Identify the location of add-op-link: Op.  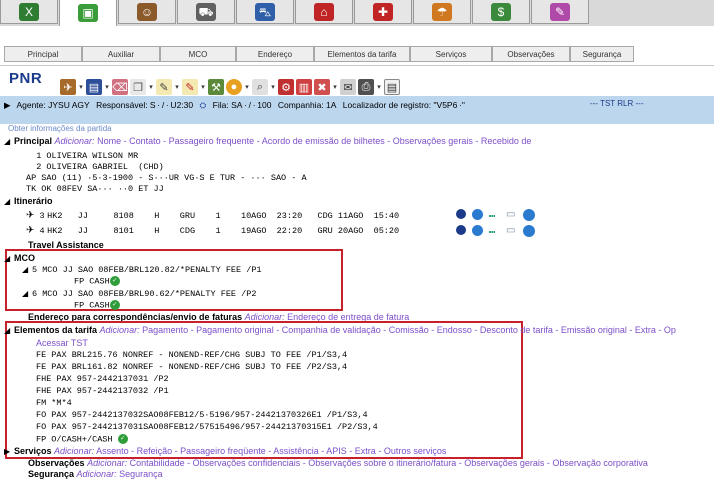
(670, 330).